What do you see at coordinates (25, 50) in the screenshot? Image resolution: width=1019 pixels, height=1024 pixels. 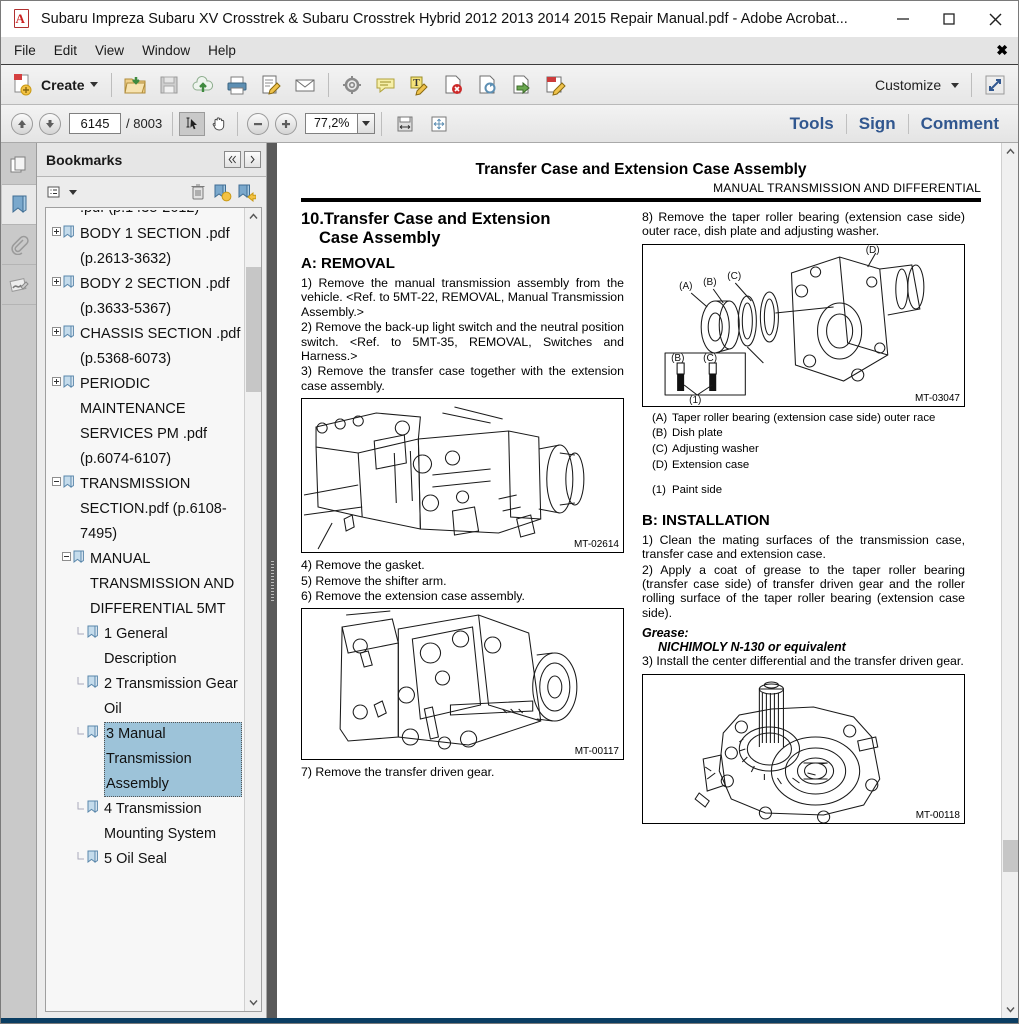 I see `menu-file: File` at bounding box center [25, 50].